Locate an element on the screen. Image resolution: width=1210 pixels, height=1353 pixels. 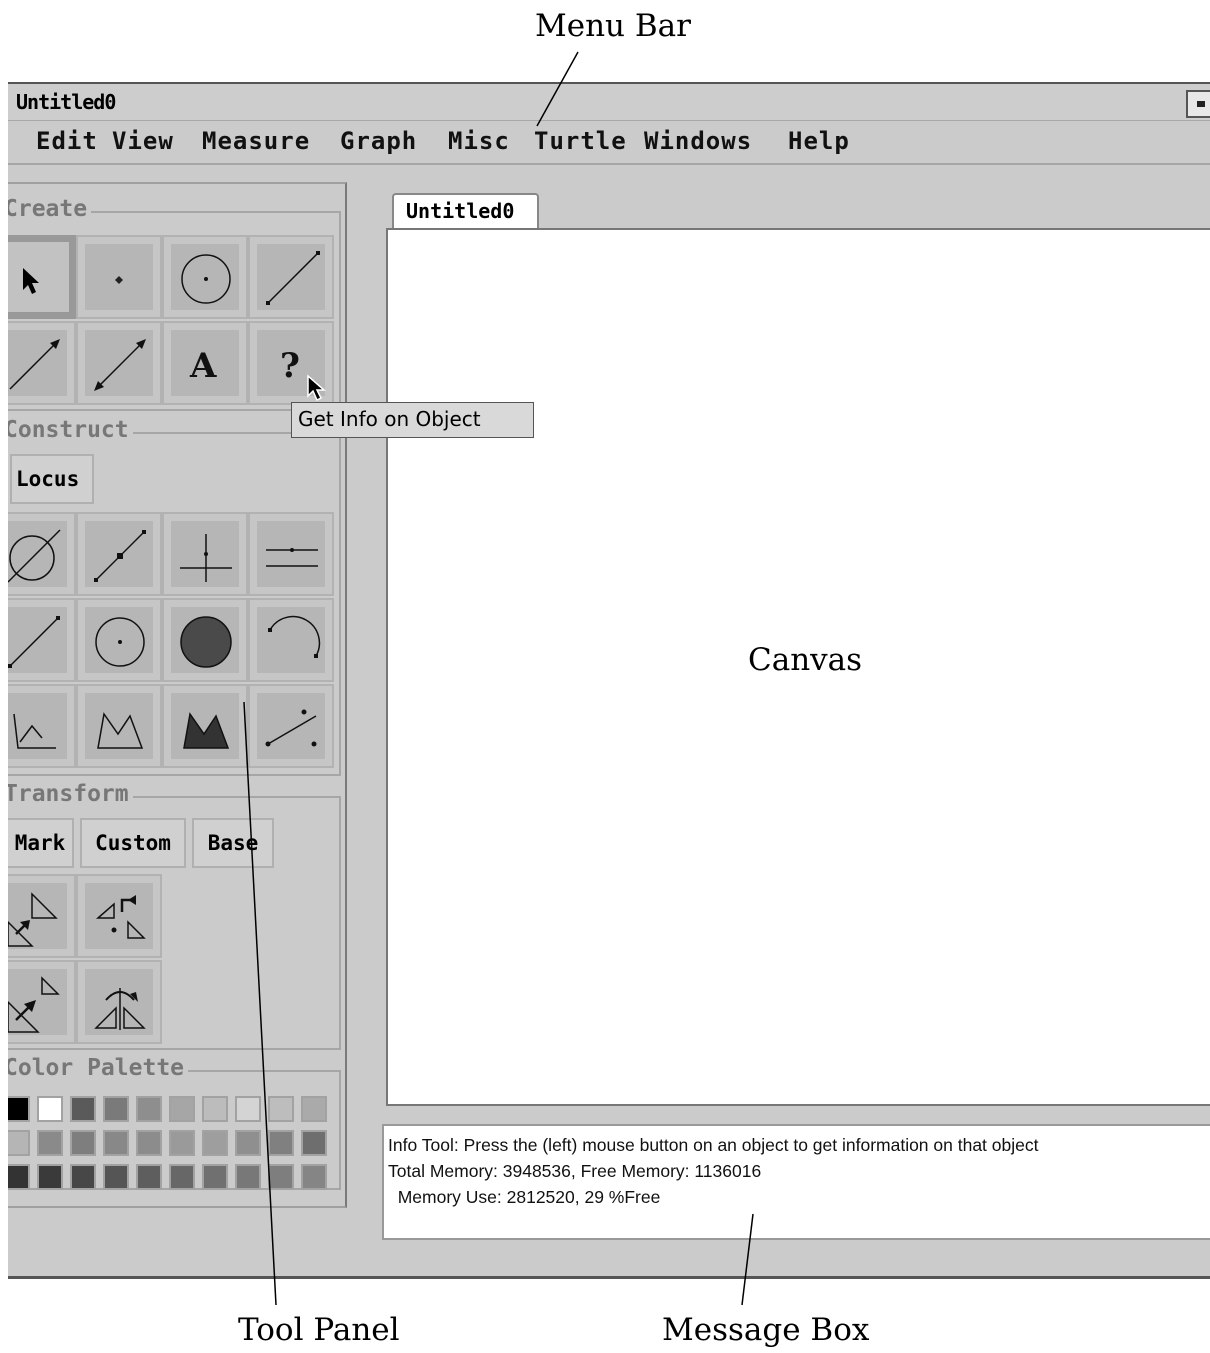
canvas-annotation: Canvas is located at coordinates (805, 660).